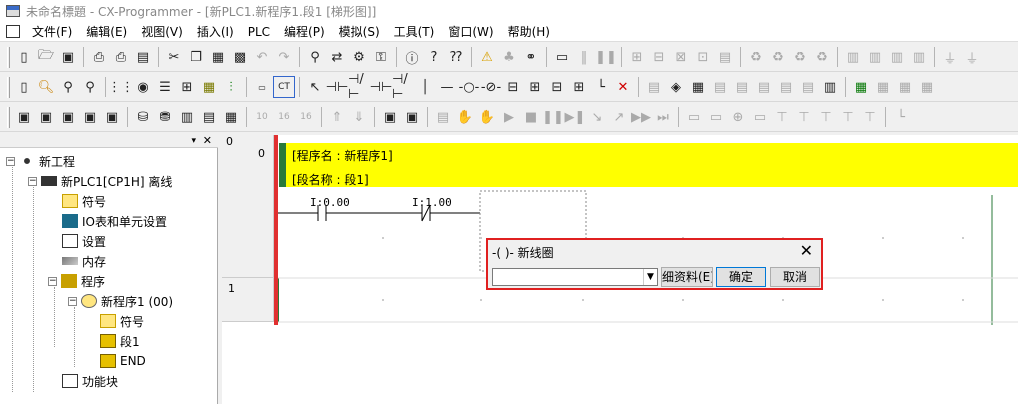 The image size is (1018, 404). Describe the element at coordinates (530, 31) in the screenshot. I see `menu-help: 帮助(H)` at that location.